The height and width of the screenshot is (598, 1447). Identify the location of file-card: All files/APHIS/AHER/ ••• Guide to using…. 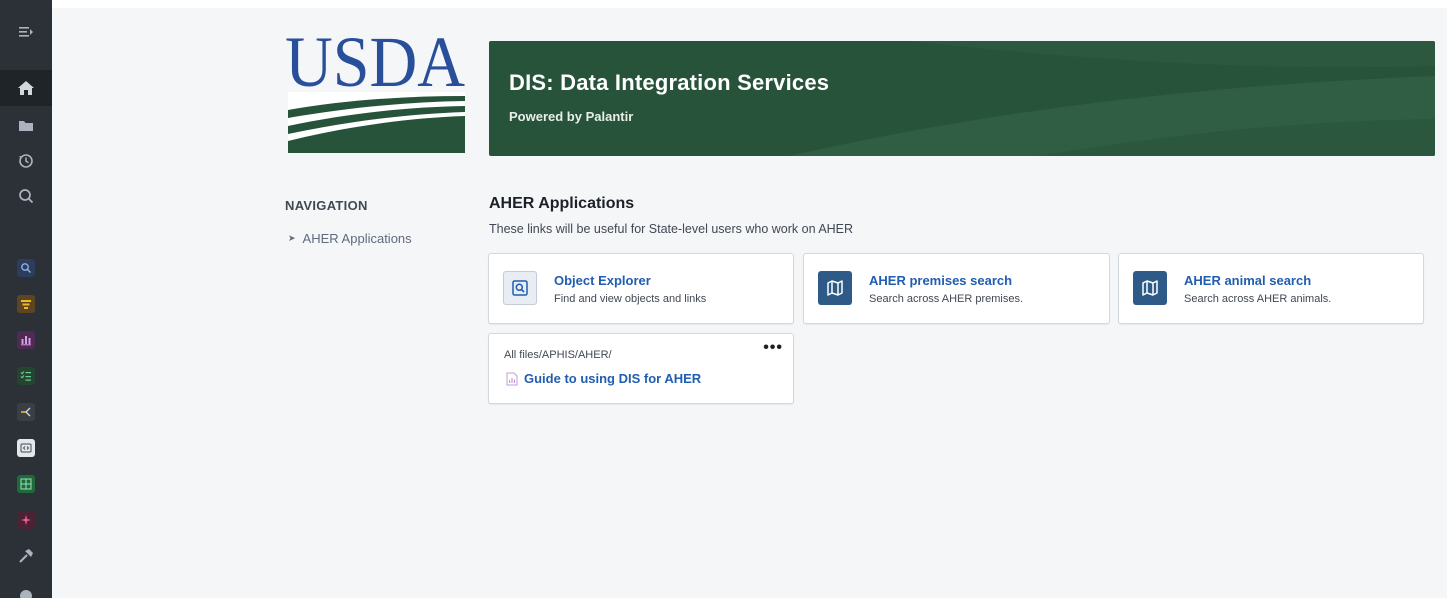
(641, 368).